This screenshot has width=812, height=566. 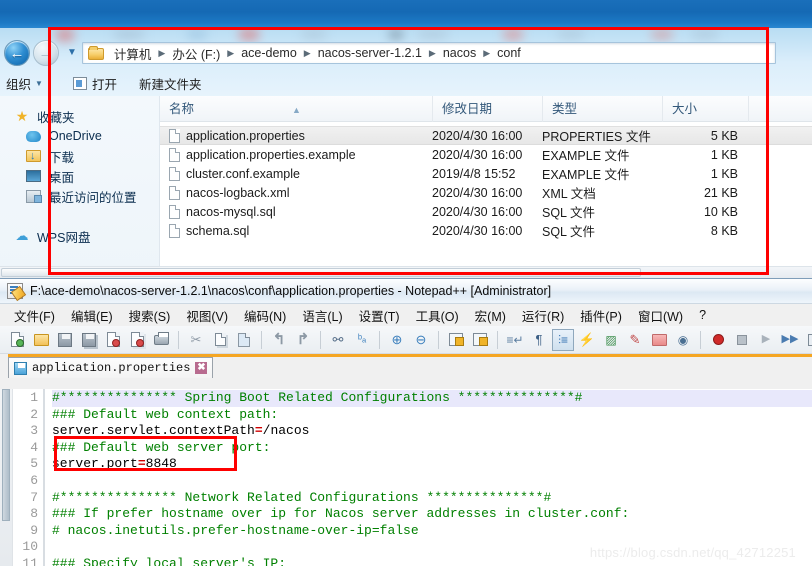 I want to click on file-name-cell: nacos-mysql.sql, so click(x=296, y=211).